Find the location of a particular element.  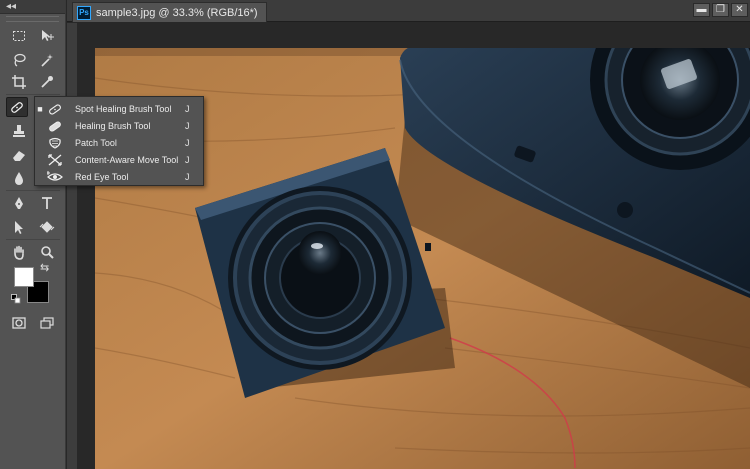

flyout-item-label: Red Eye Tool is located at coordinates (102, 176).